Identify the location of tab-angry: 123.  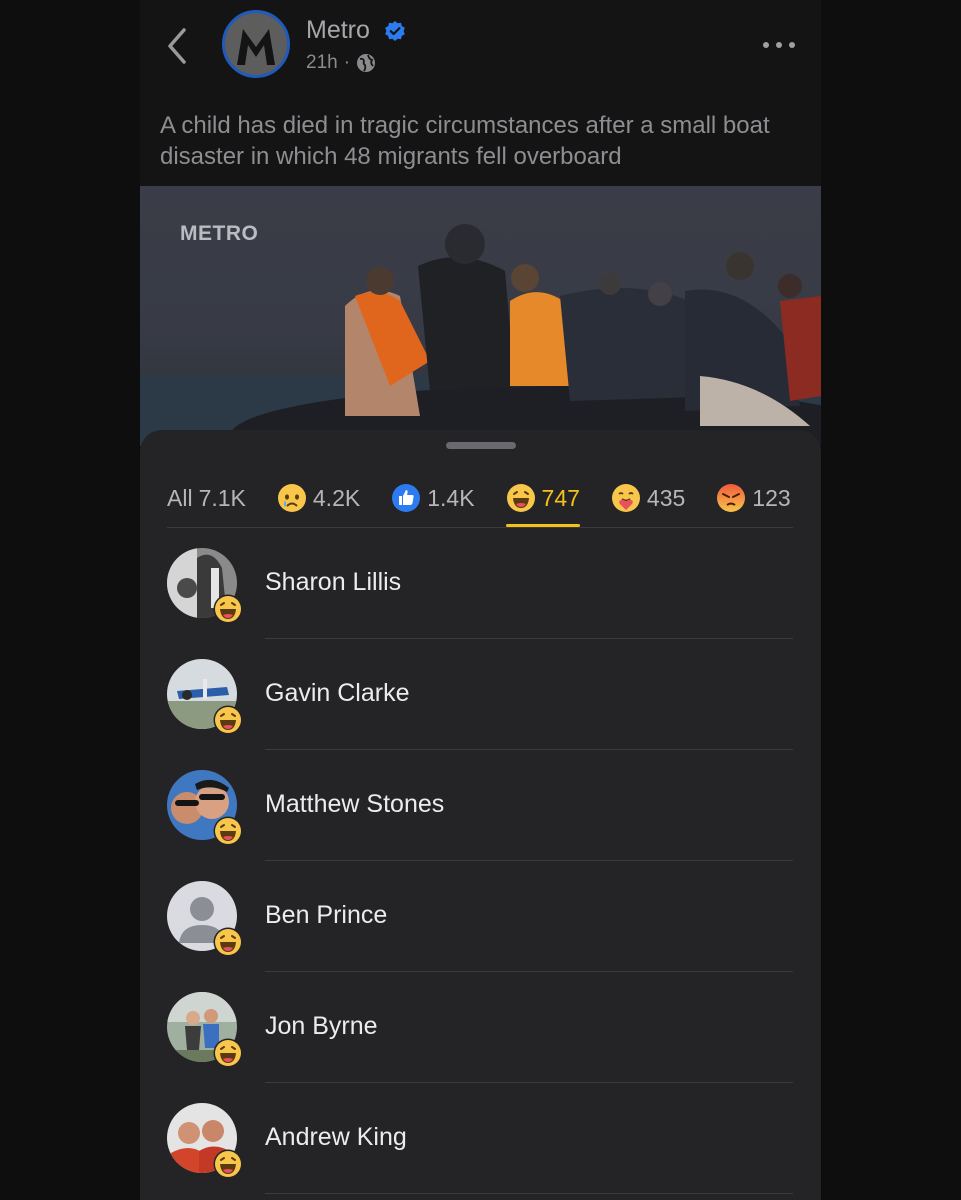
(753, 498).